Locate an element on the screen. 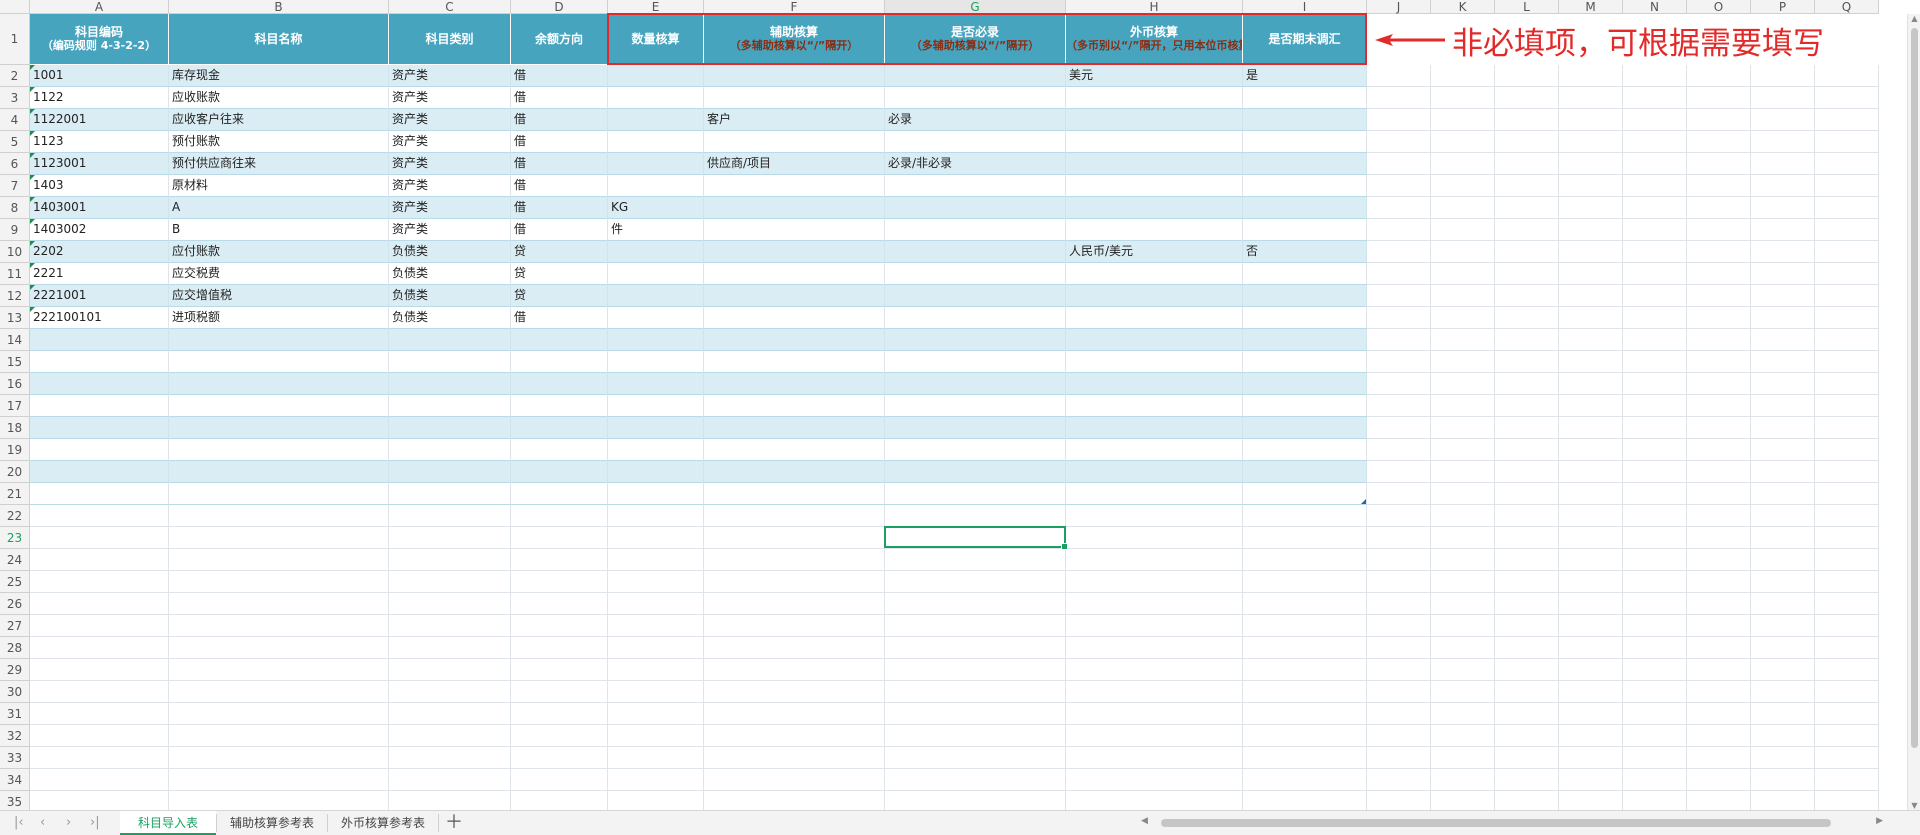  cell-G29 is located at coordinates (975, 670).